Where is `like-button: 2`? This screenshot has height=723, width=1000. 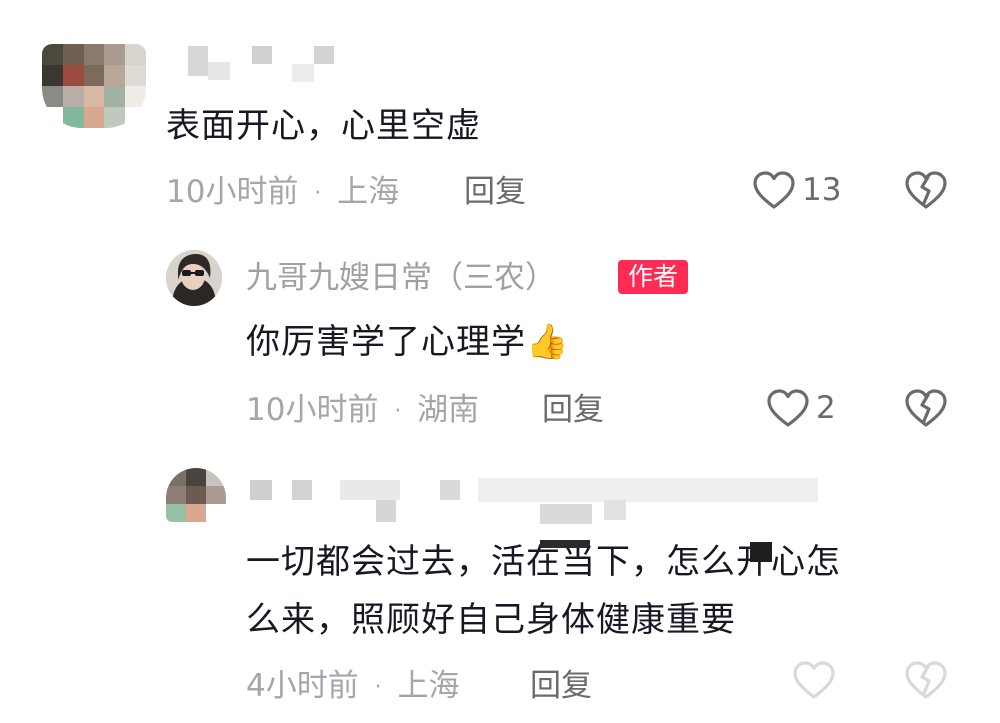 like-button: 2 is located at coordinates (801, 408).